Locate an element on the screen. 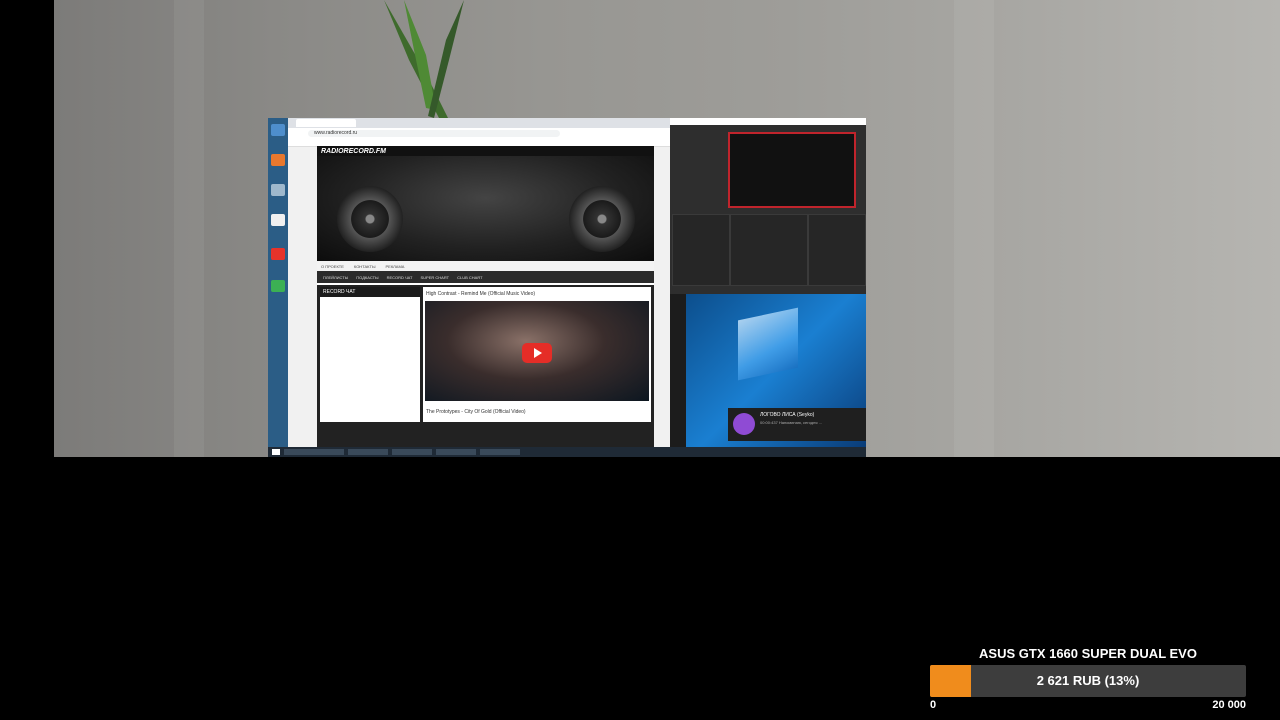  nav-chat: RECORD ЧАТ is located at coordinates (400, 277).